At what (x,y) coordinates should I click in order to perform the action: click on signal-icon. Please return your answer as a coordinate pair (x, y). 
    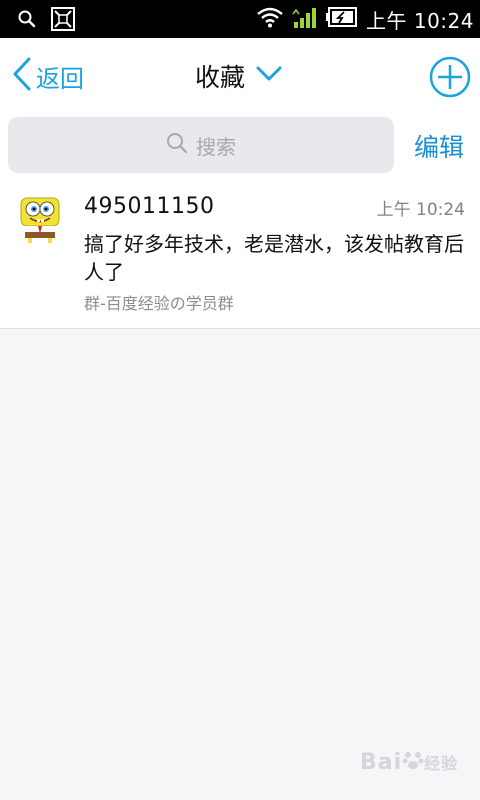
    Looking at the image, I should click on (305, 19).